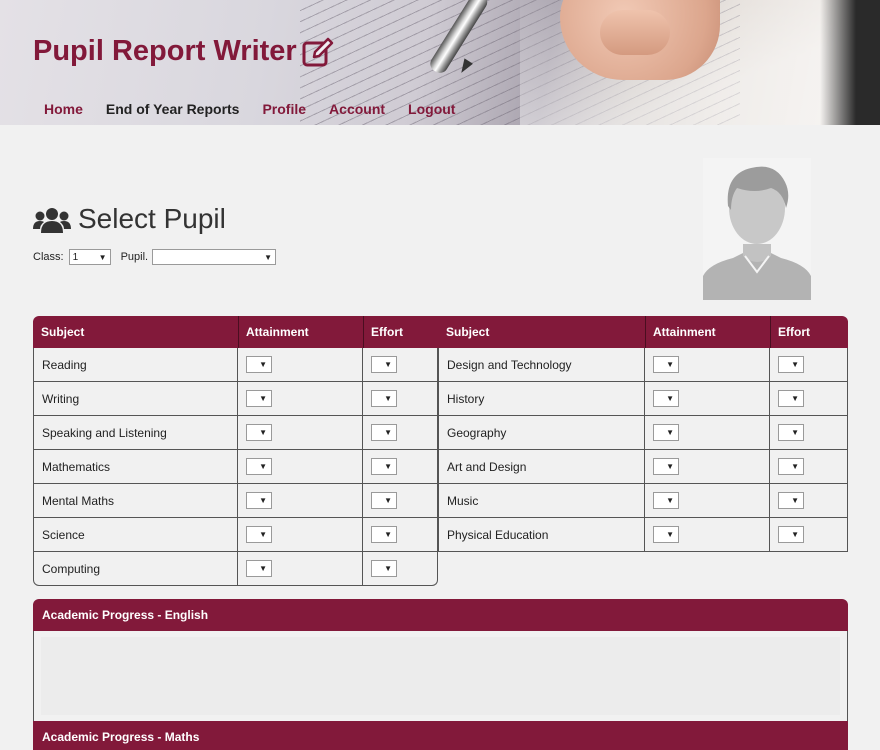 This screenshot has height=750, width=880. I want to click on subject-name: Mental Maths, so click(78, 501).